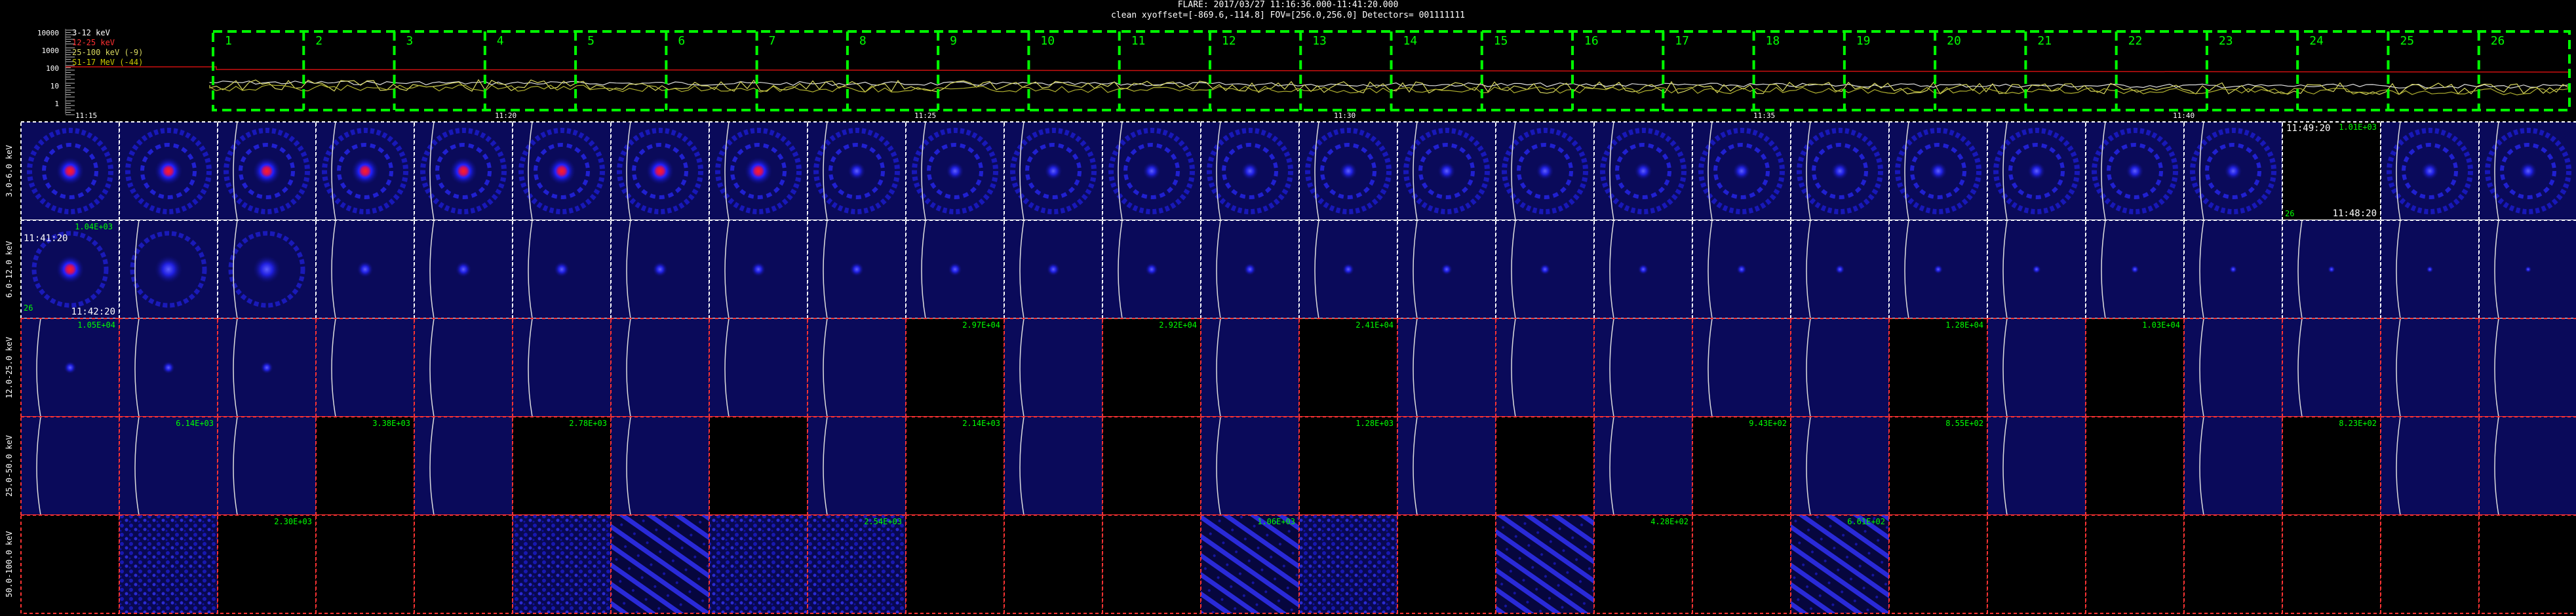  What do you see at coordinates (365, 466) in the screenshot?
I see `image-cell: 3.38E+03` at bounding box center [365, 466].